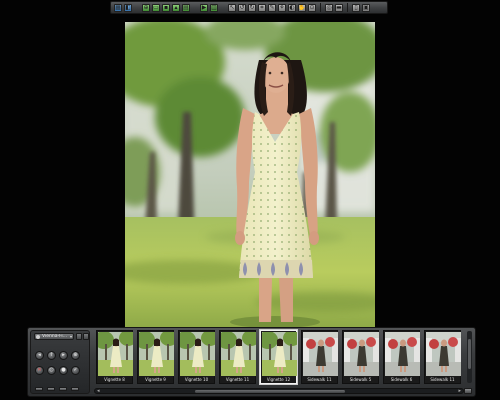  What do you see at coordinates (63, 370) in the screenshot?
I see `flag-button: ●` at bounding box center [63, 370].